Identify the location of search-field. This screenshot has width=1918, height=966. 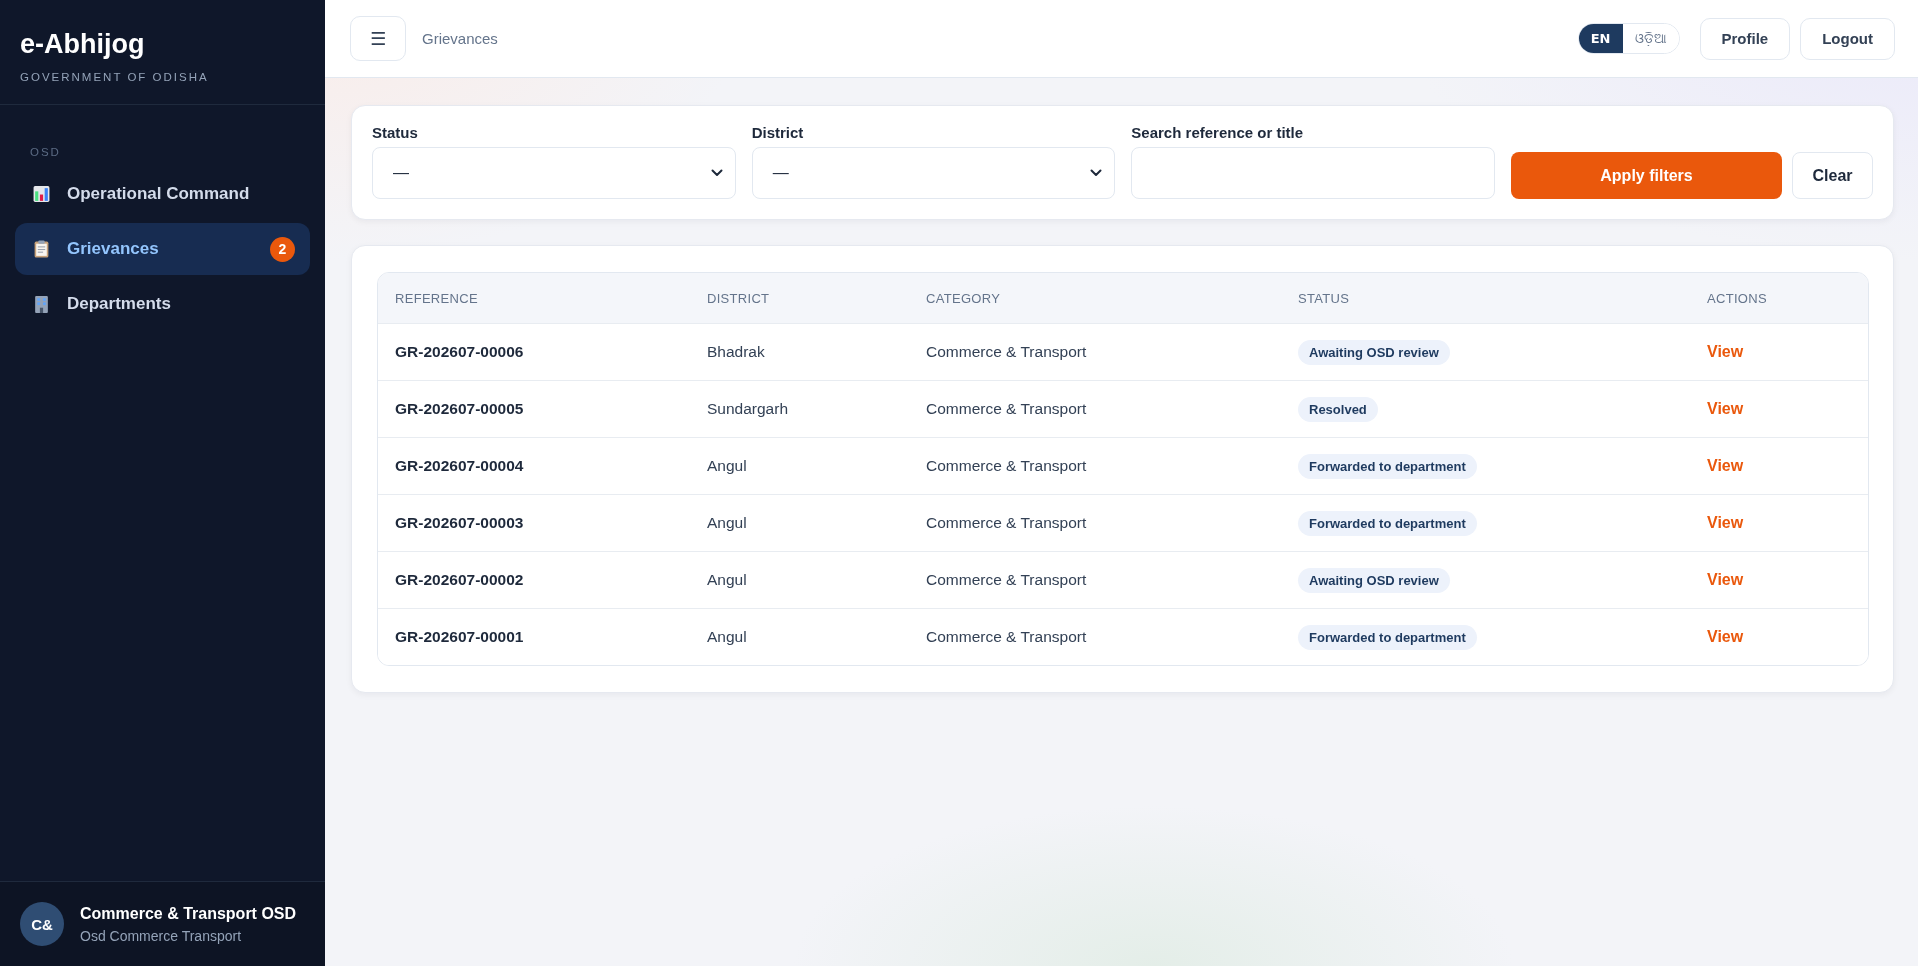
(1313, 173).